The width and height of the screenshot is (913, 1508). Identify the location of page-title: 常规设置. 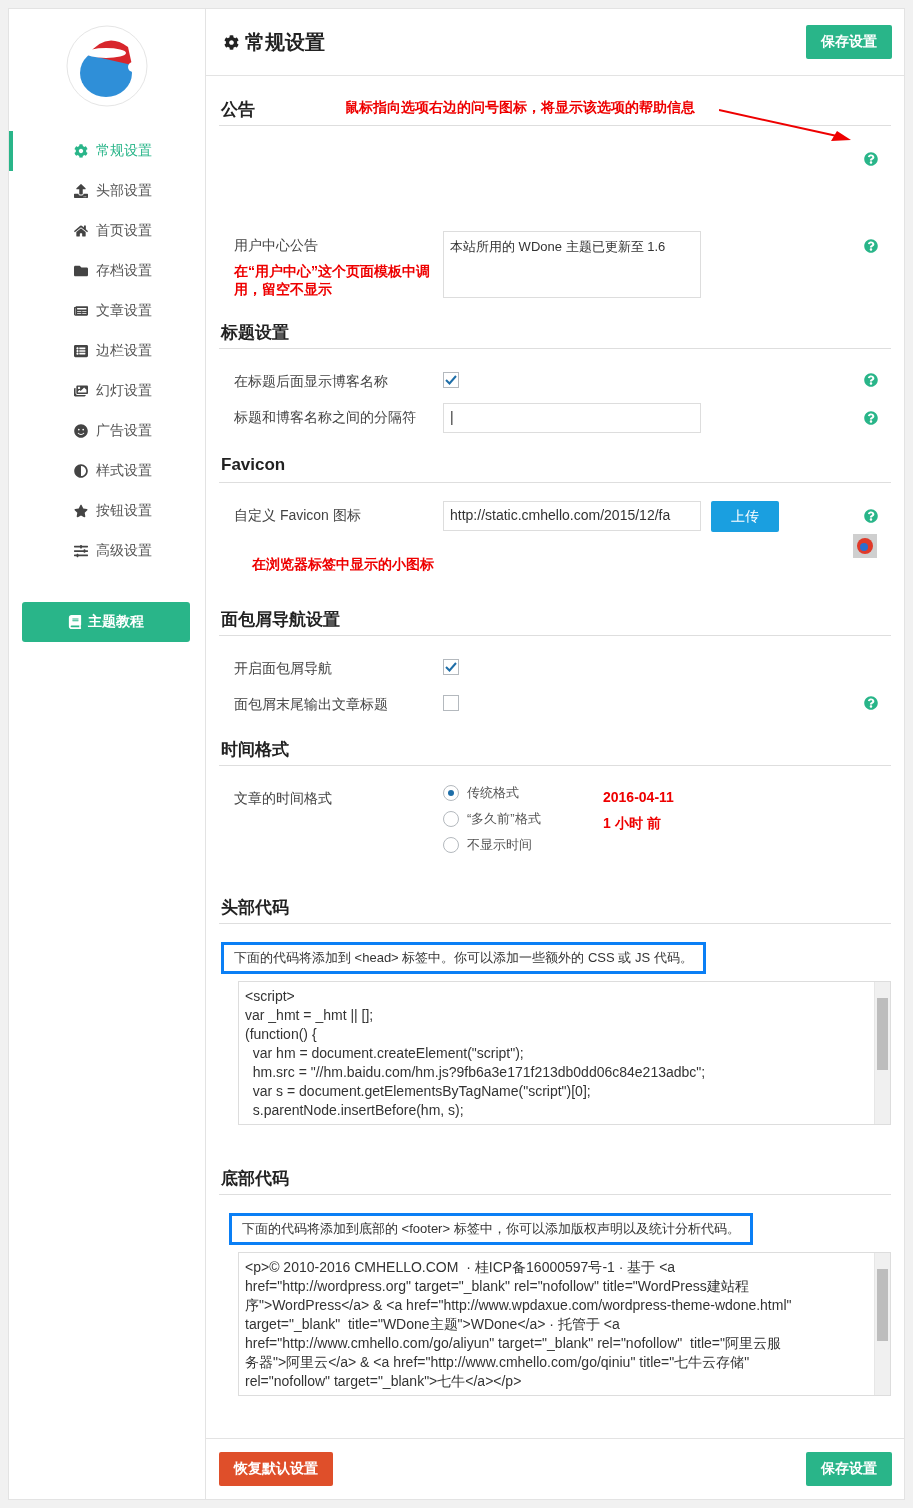
(274, 42).